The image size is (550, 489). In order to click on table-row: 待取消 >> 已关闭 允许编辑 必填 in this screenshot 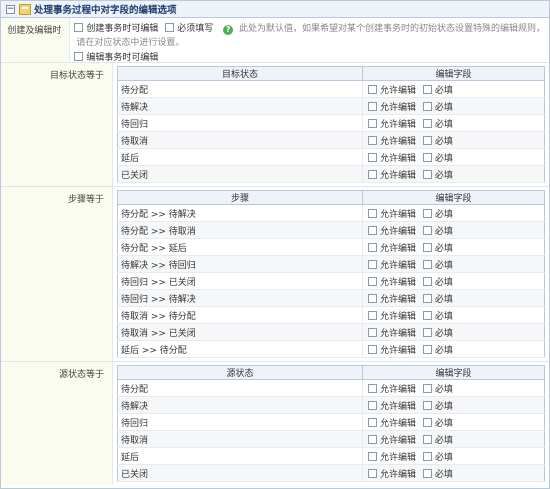, I will do `click(331, 332)`.